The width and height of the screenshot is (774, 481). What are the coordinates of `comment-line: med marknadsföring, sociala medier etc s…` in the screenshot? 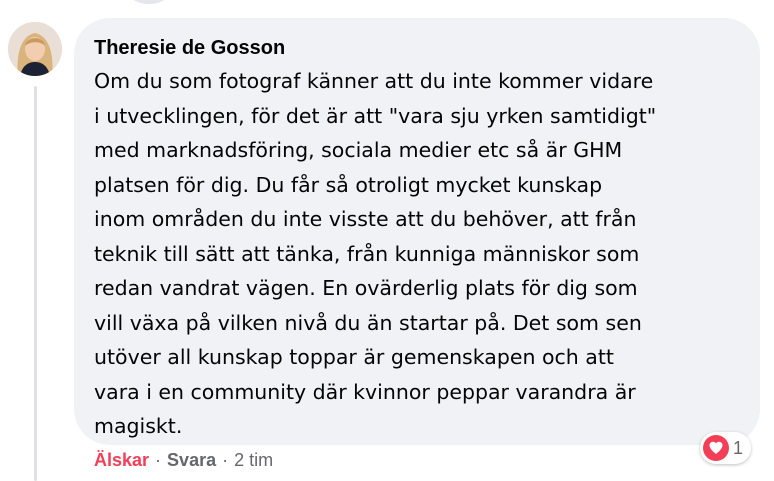 It's located at (358, 150).